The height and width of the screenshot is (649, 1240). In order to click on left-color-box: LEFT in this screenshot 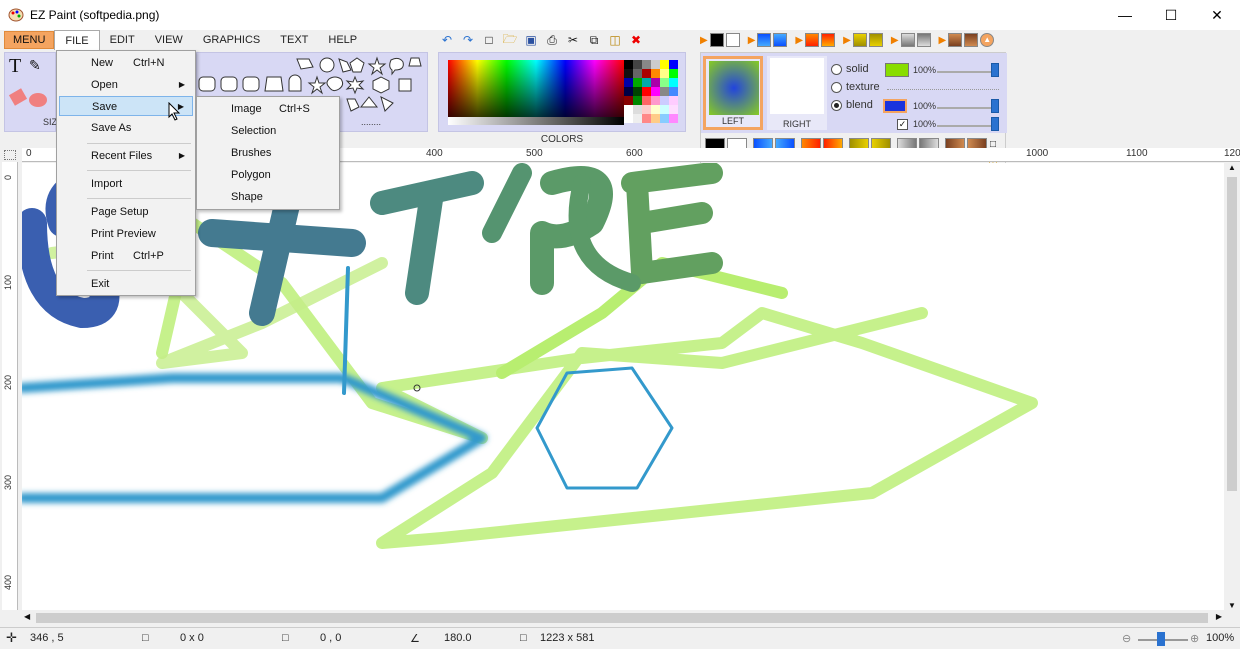, I will do `click(733, 93)`.